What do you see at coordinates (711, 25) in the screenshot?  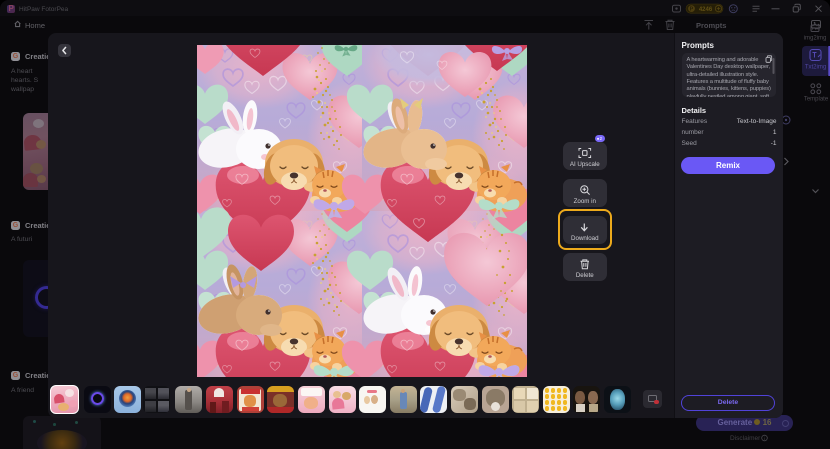 I see `svg-text: Prompts` at bounding box center [711, 25].